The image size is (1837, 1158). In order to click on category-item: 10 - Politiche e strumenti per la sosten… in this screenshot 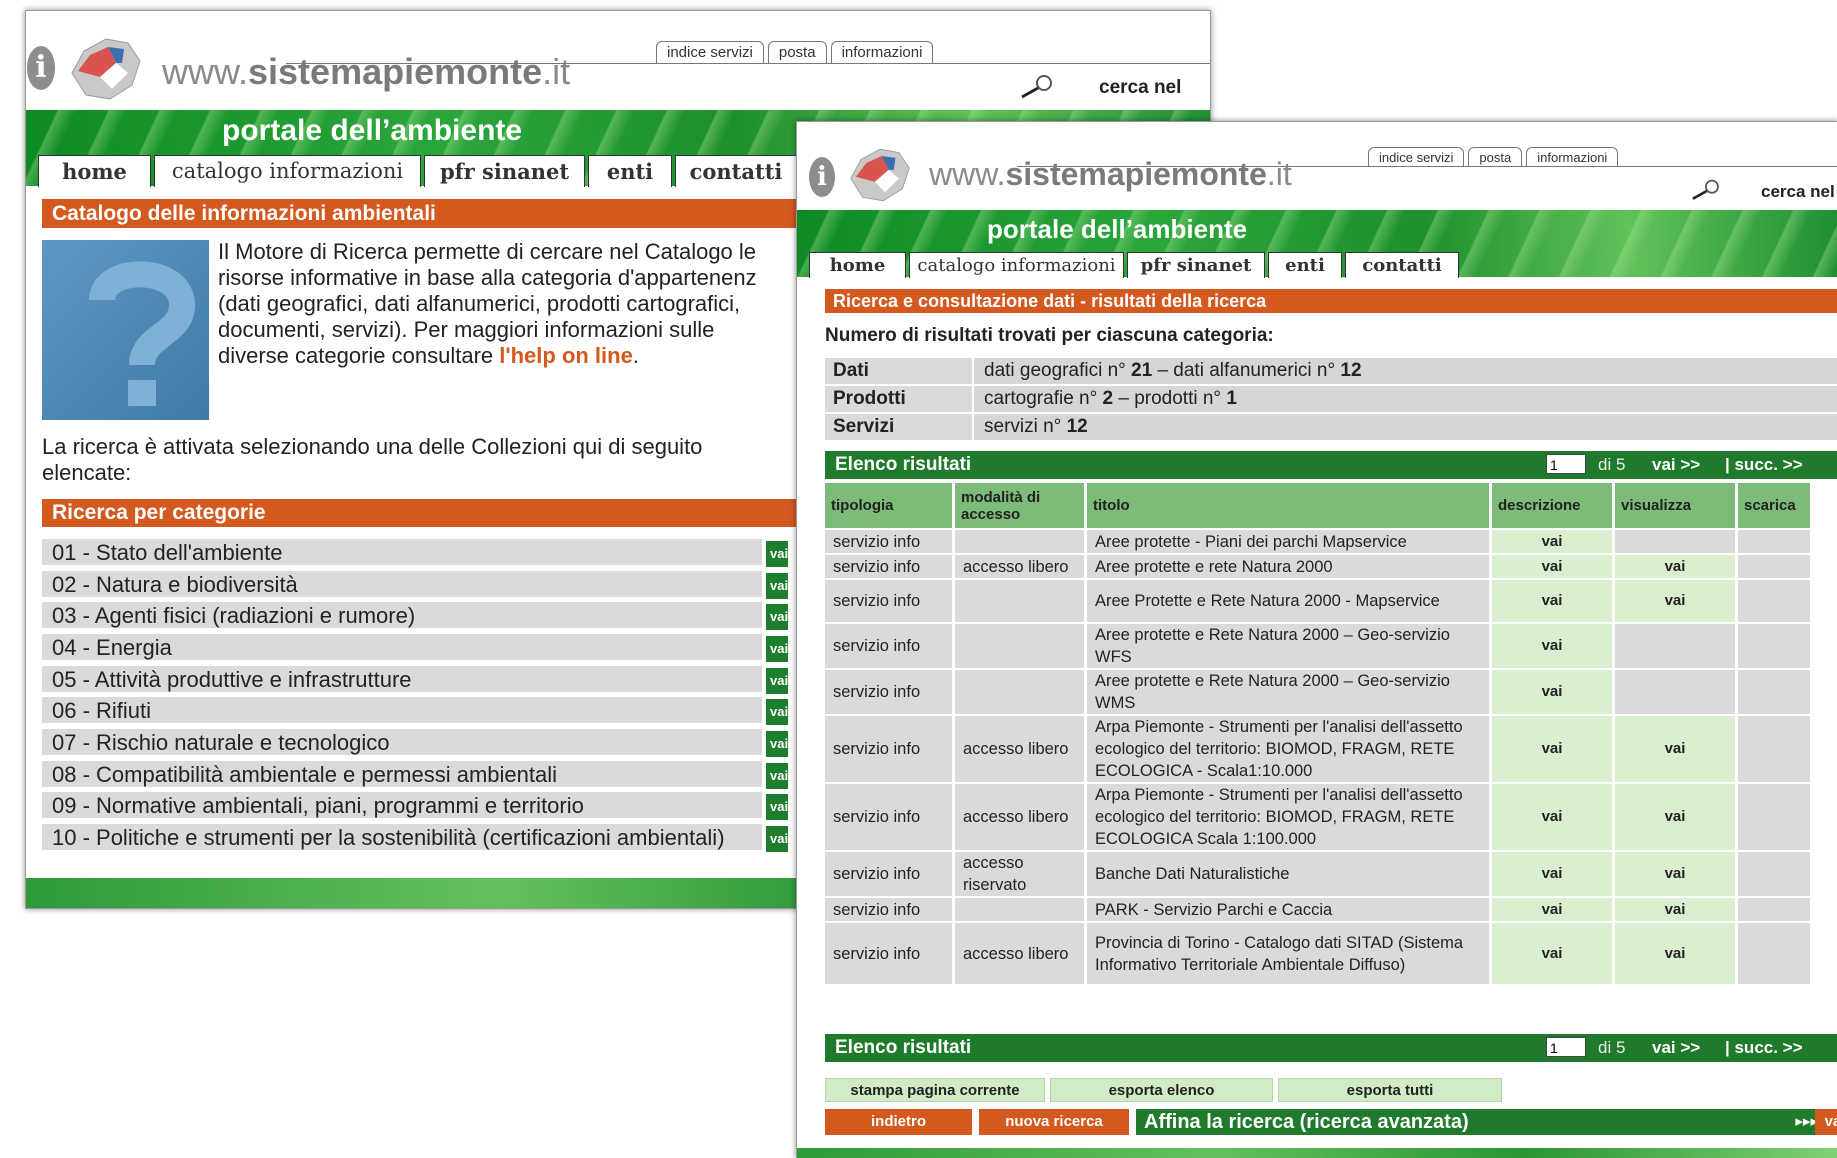, I will do `click(402, 838)`.